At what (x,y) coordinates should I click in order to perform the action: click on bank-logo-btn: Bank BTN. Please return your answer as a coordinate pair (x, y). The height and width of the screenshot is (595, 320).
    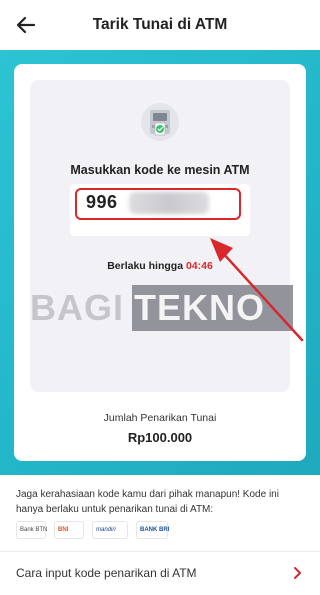
    Looking at the image, I should click on (31, 530).